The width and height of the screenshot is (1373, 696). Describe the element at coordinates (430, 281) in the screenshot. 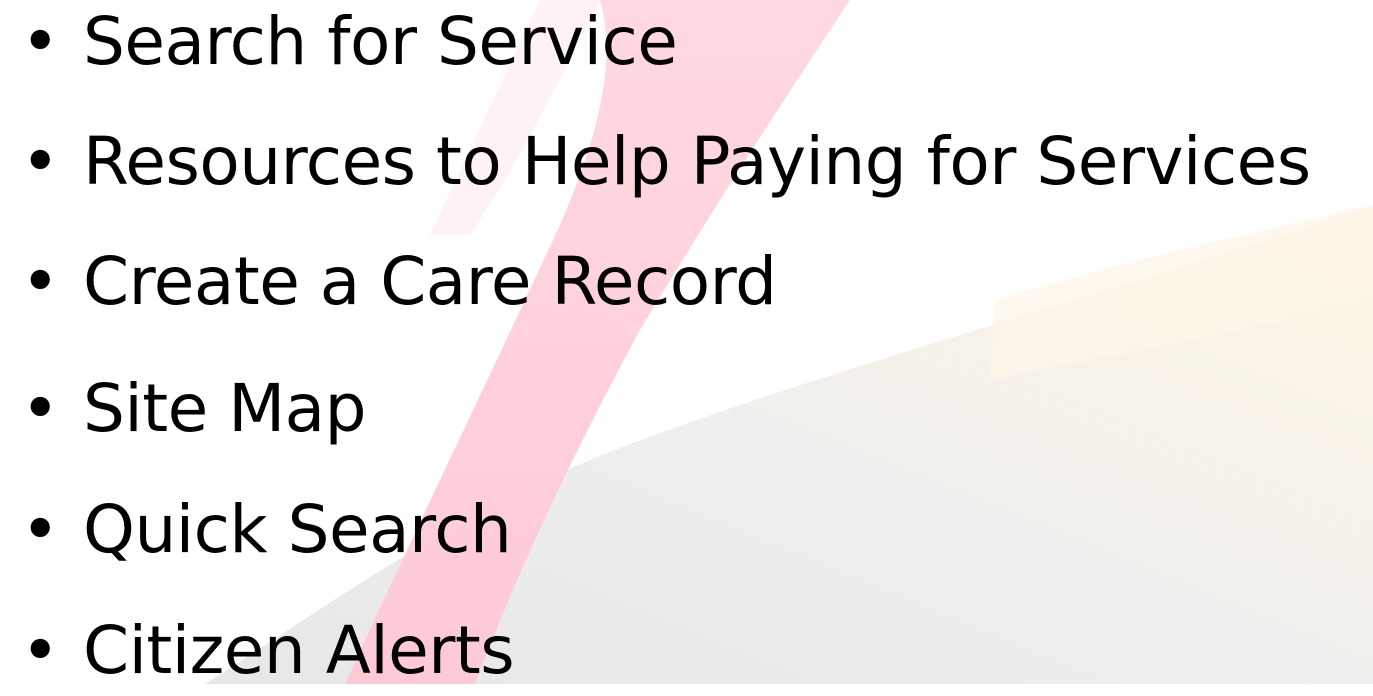

I see `bullet-text: Create a Care Record` at that location.